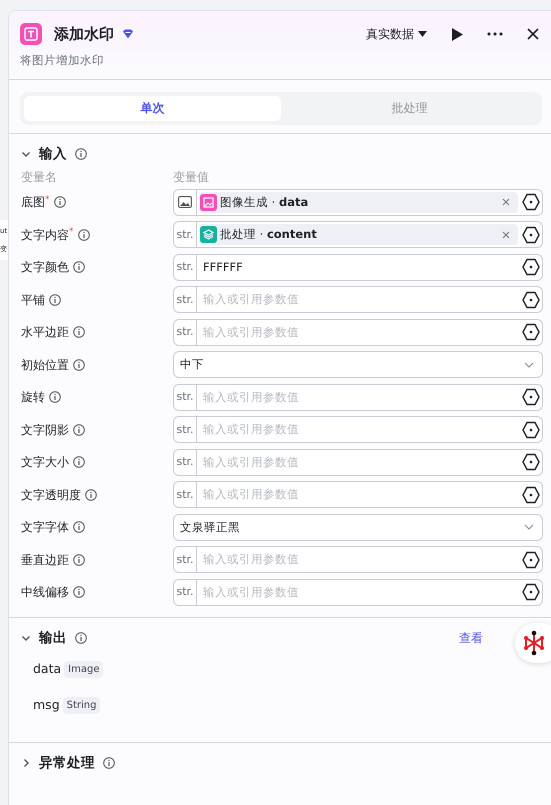  I want to click on input-field: str. 批处理 · content, so click(358, 234).